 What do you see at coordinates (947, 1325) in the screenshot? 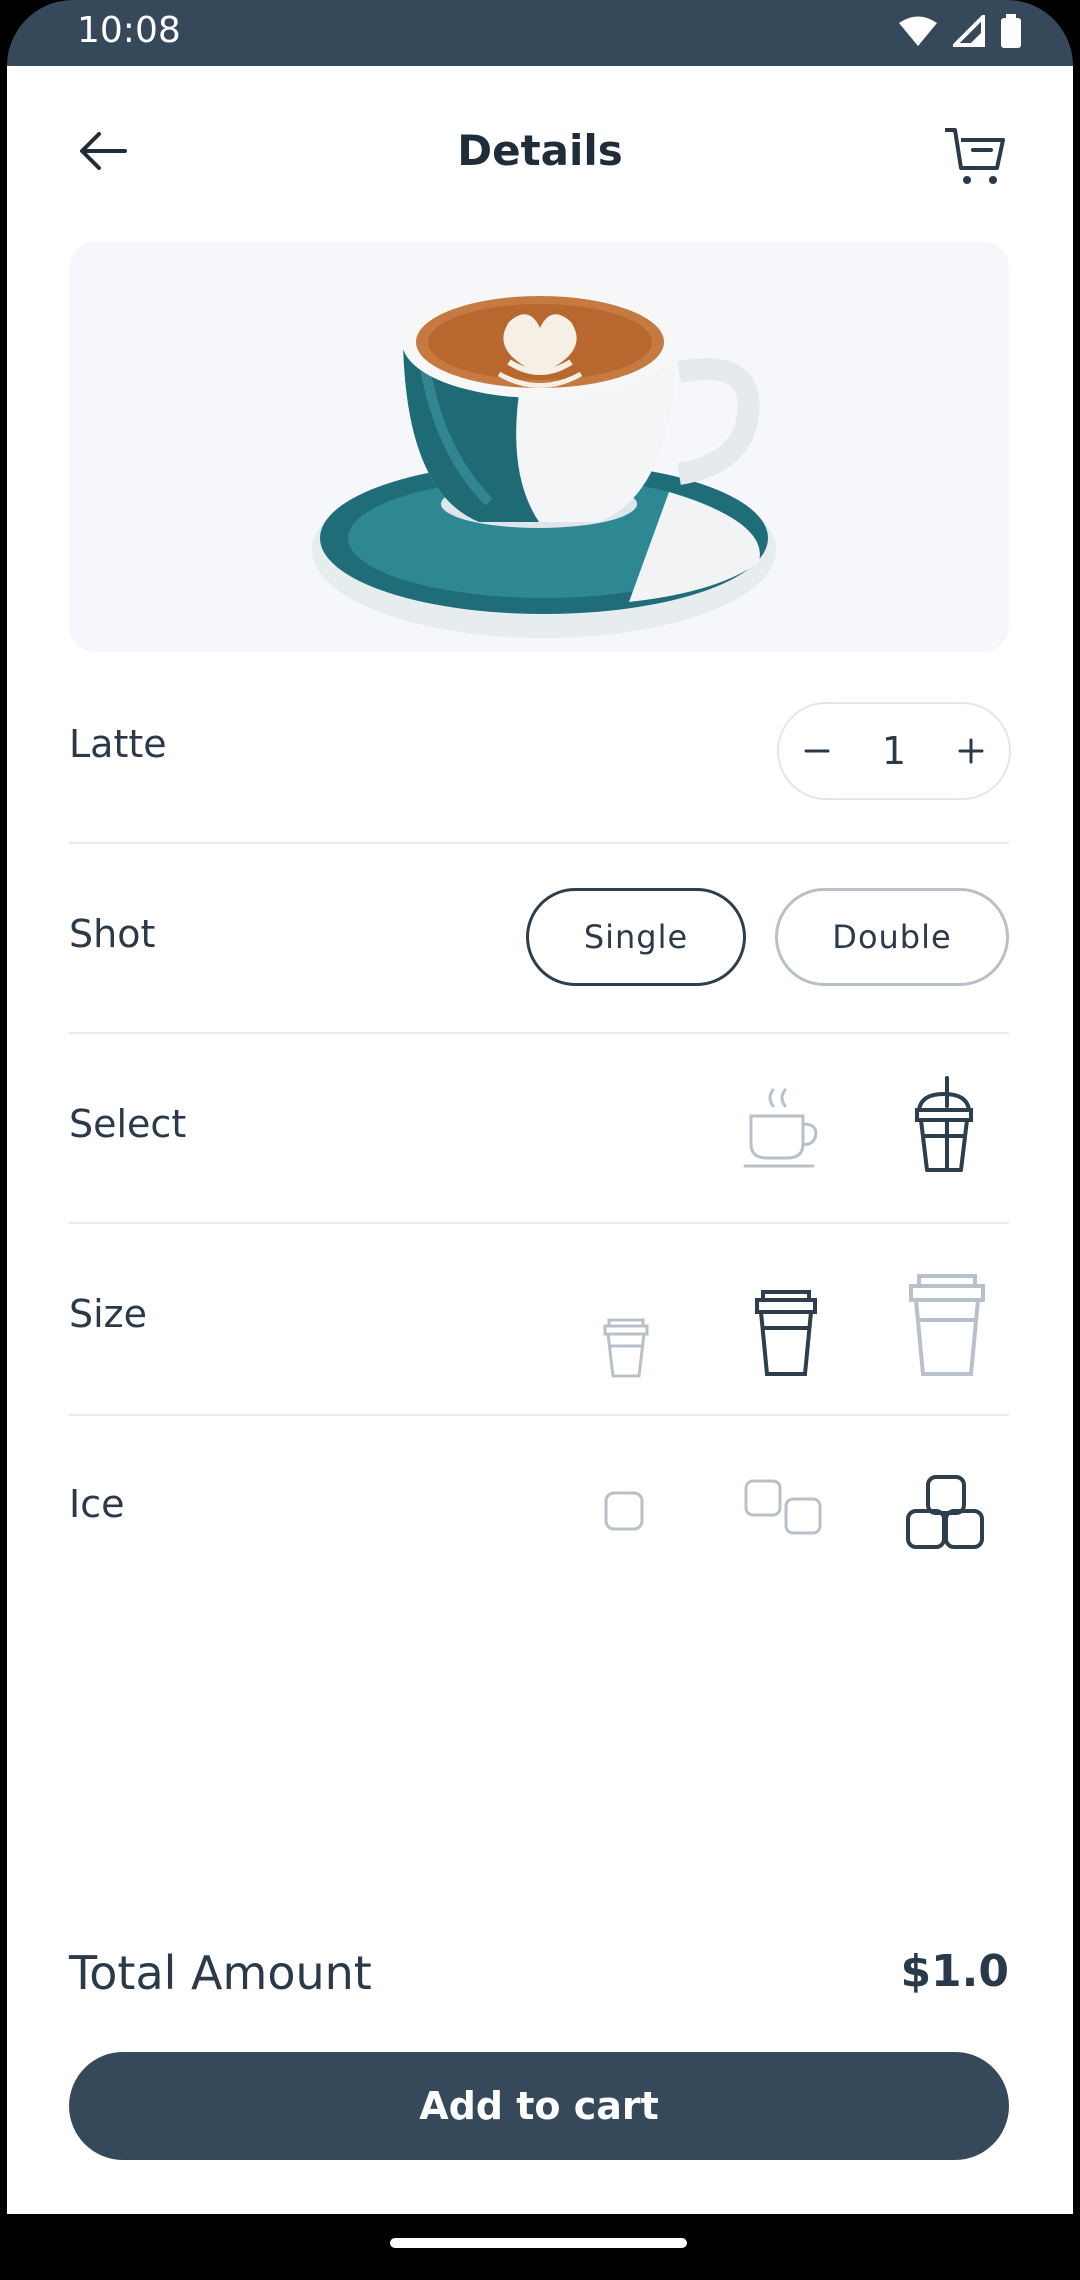
I see `large-cup-icon` at bounding box center [947, 1325].